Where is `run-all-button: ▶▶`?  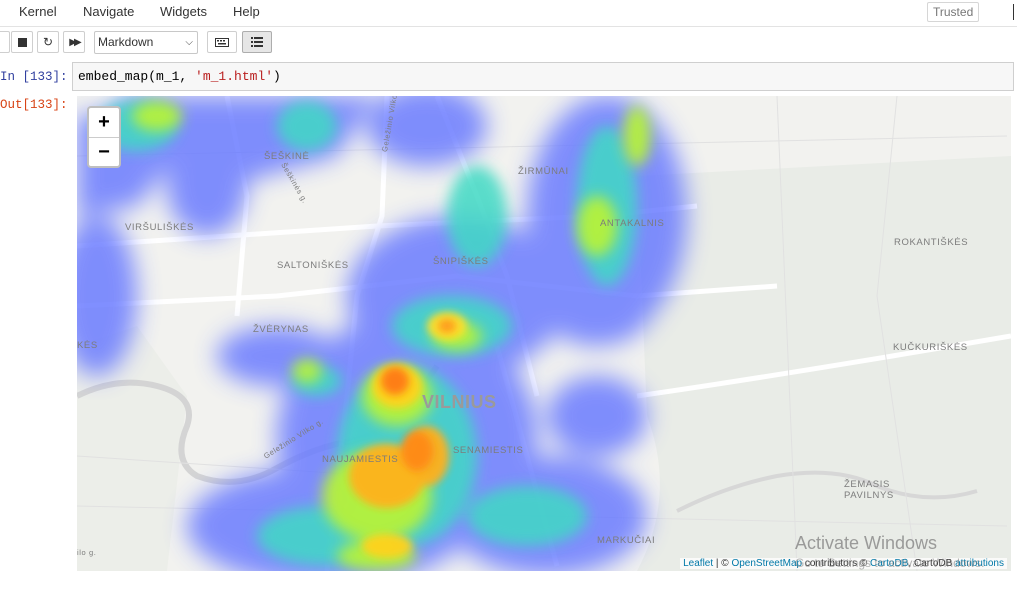
run-all-button: ▶▶ is located at coordinates (74, 42).